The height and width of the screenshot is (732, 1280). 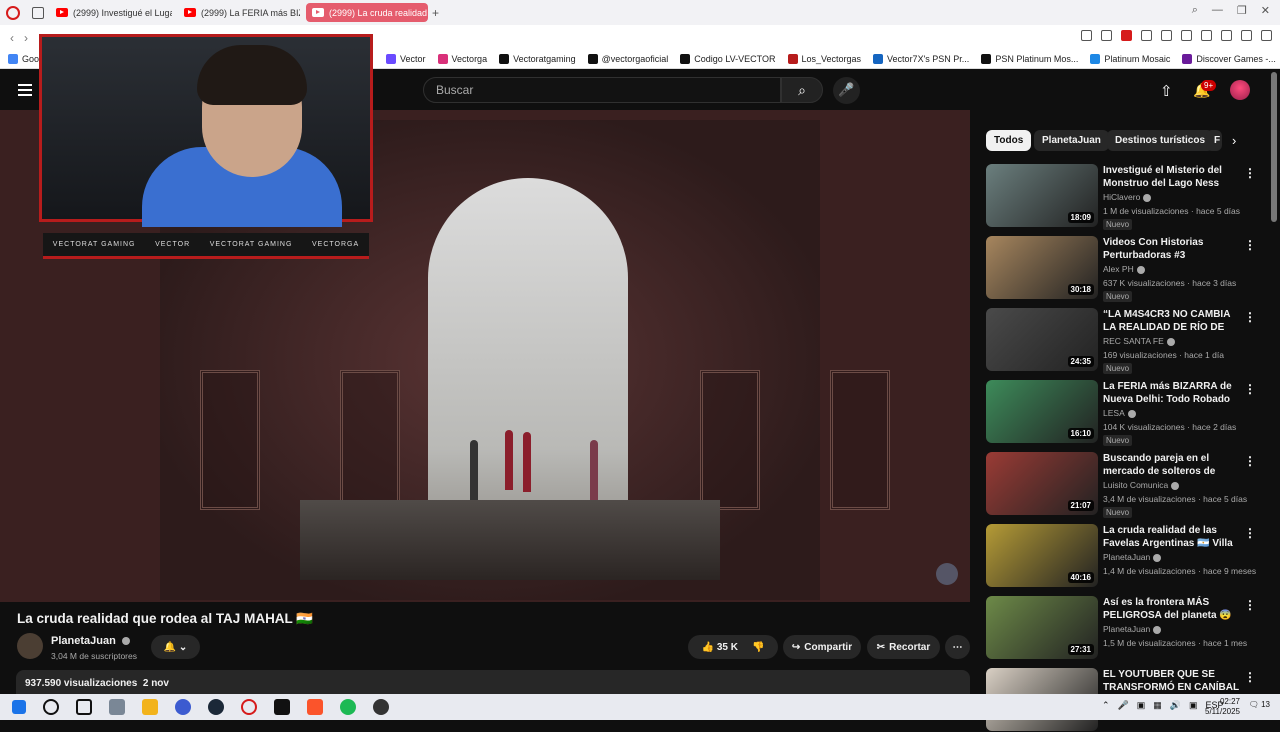 I want to click on video-thumbnail: 18:09, so click(x=1042, y=195).